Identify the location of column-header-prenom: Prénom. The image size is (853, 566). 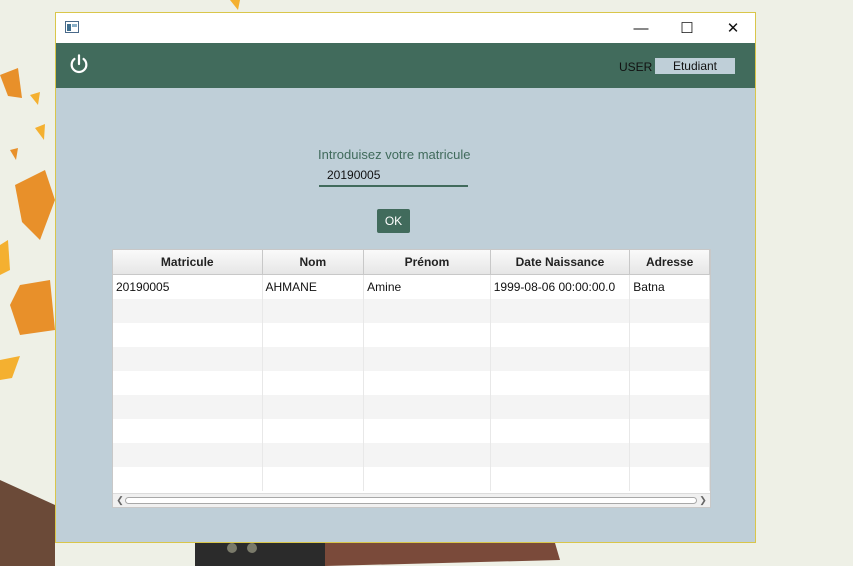
(427, 262).